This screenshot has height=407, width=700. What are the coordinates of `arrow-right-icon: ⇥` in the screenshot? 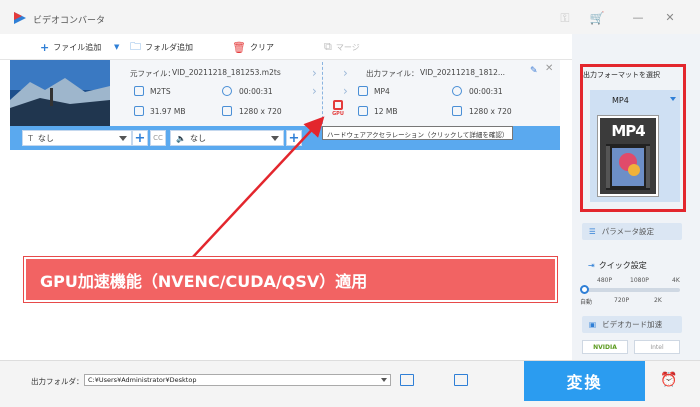 It's located at (591, 265).